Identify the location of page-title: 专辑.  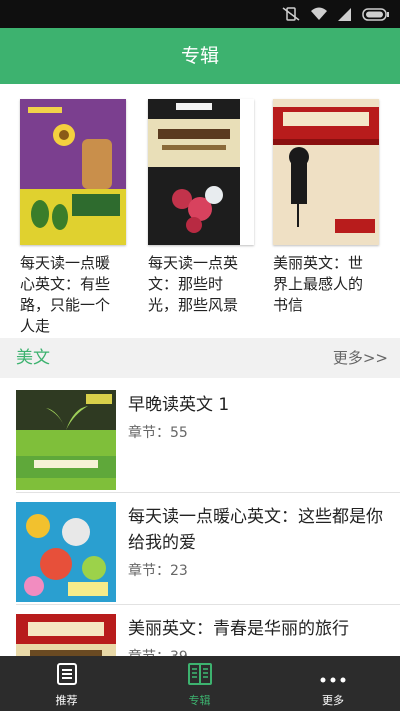
(199, 56).